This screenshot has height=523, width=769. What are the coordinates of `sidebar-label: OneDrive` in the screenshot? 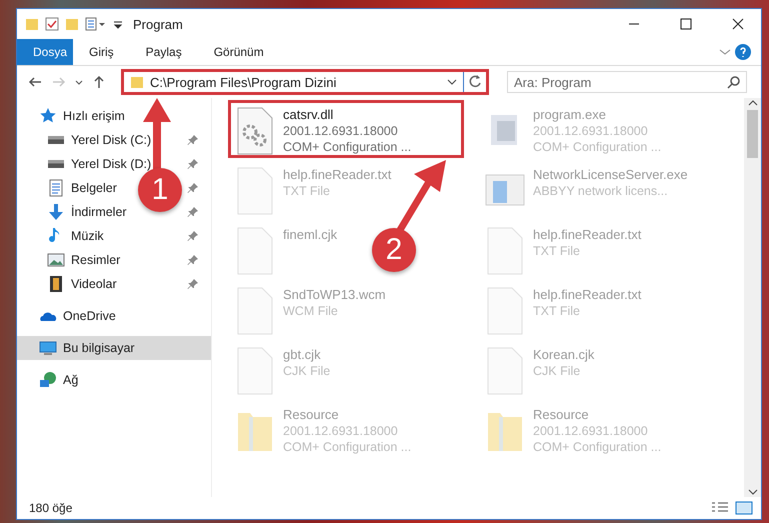 It's located at (89, 316).